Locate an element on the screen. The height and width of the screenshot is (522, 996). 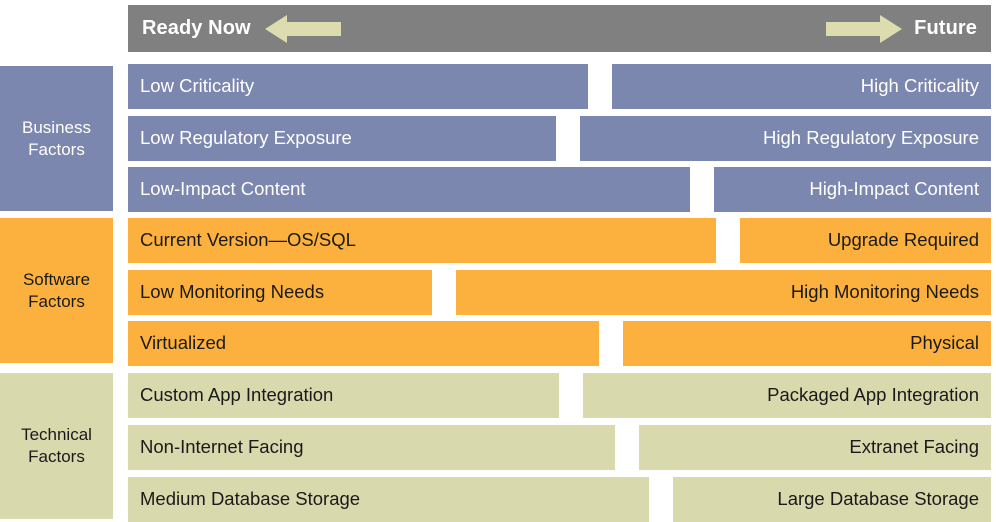
group-block-business: Business Factors is located at coordinates (56, 138).